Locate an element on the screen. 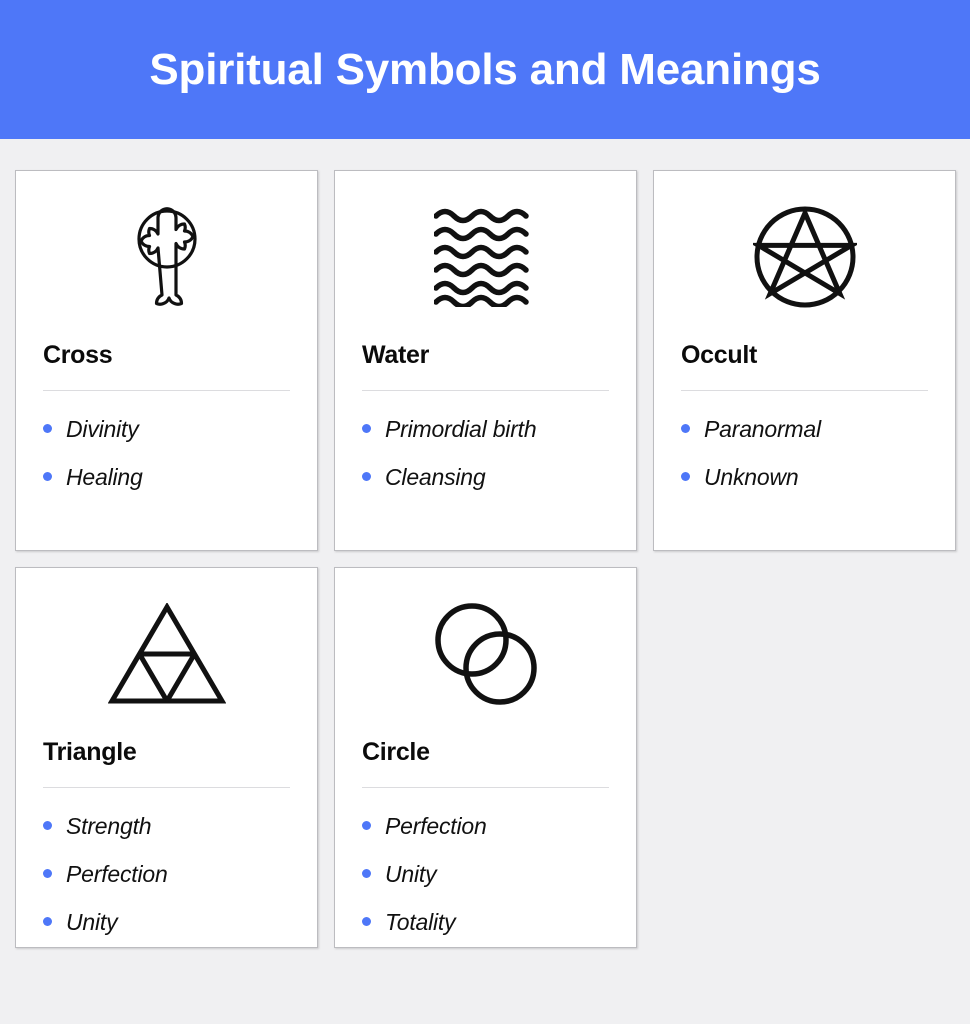 This screenshot has width=970, height=1024. meaning-list: Strength Perfection Unity is located at coordinates (166, 873).